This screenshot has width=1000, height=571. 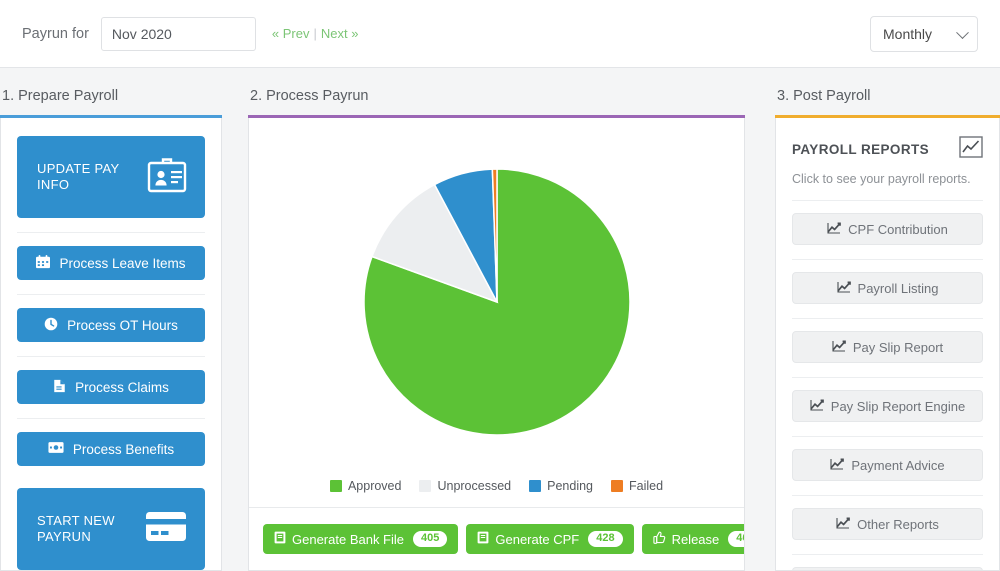 I want to click on report-label: Payment Advice, so click(x=898, y=465).